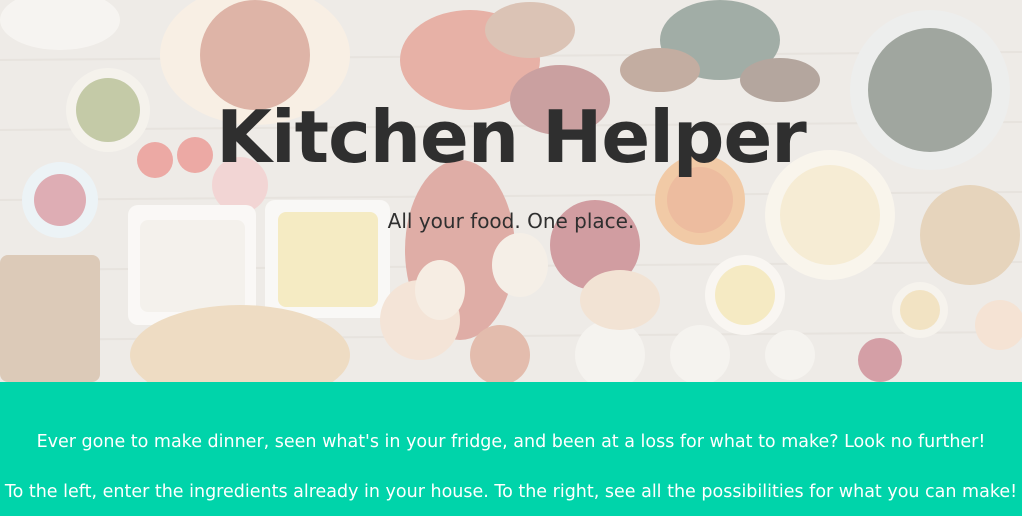 Image resolution: width=1022 pixels, height=516 pixels. Describe the element at coordinates (511, 137) in the screenshot. I see `page-title: Kitchen Helper` at that location.